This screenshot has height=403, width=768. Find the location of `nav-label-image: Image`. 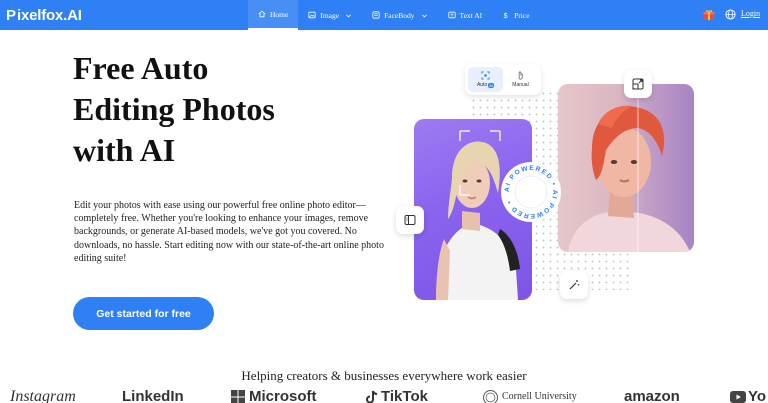

nav-label-image: Image is located at coordinates (330, 15).